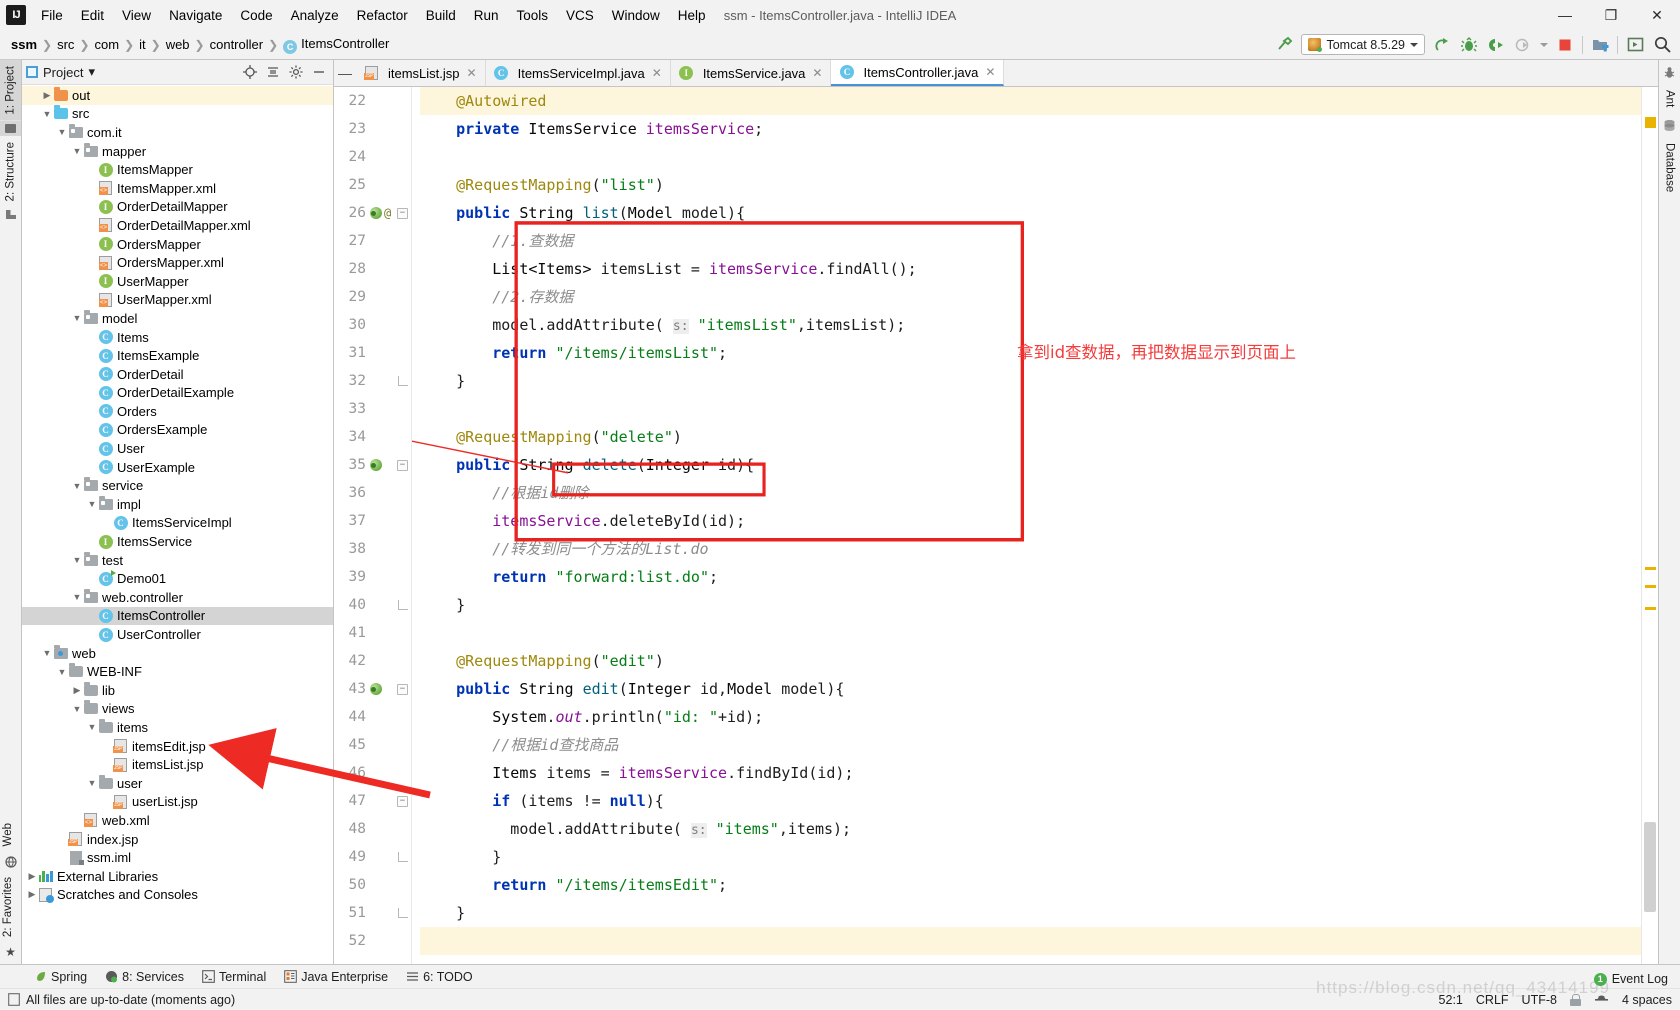 Image resolution: width=1680 pixels, height=1010 pixels. Describe the element at coordinates (1611, 15) in the screenshot. I see `maximize-button: ❐` at that location.